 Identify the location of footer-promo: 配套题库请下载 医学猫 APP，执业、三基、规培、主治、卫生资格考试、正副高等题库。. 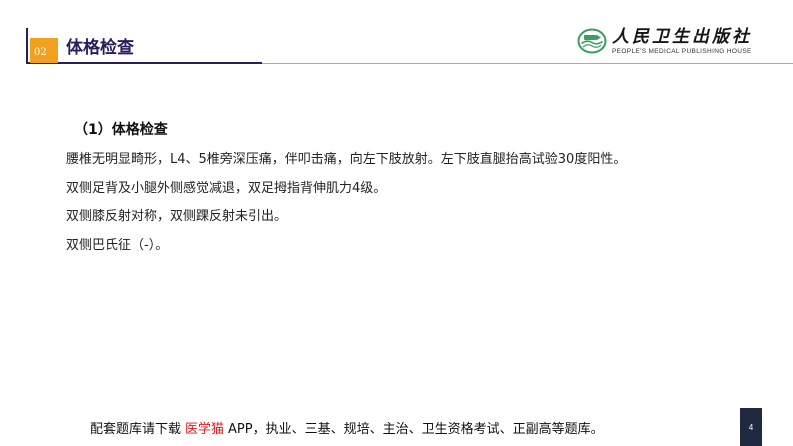
(347, 430).